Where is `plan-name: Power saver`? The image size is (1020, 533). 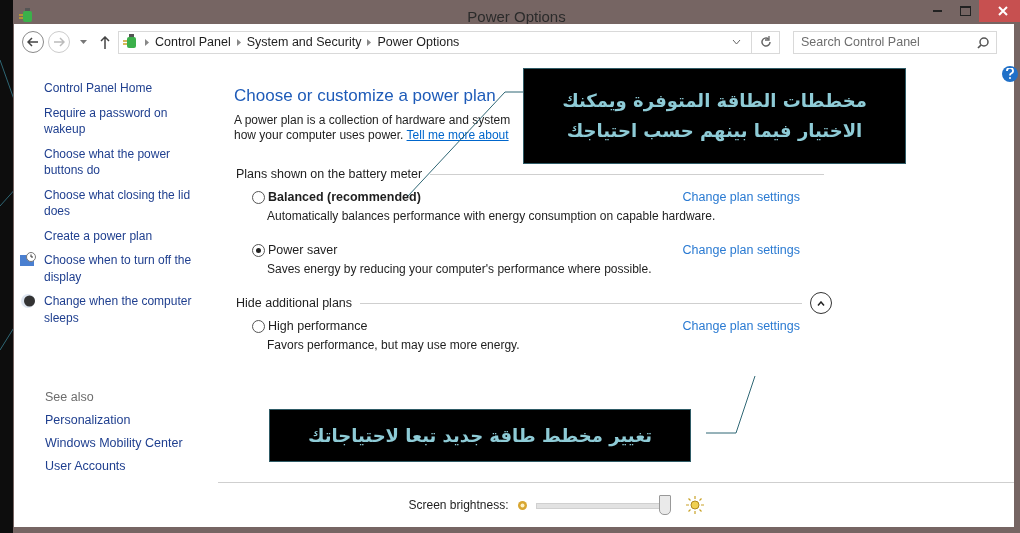 plan-name: Power saver is located at coordinates (303, 250).